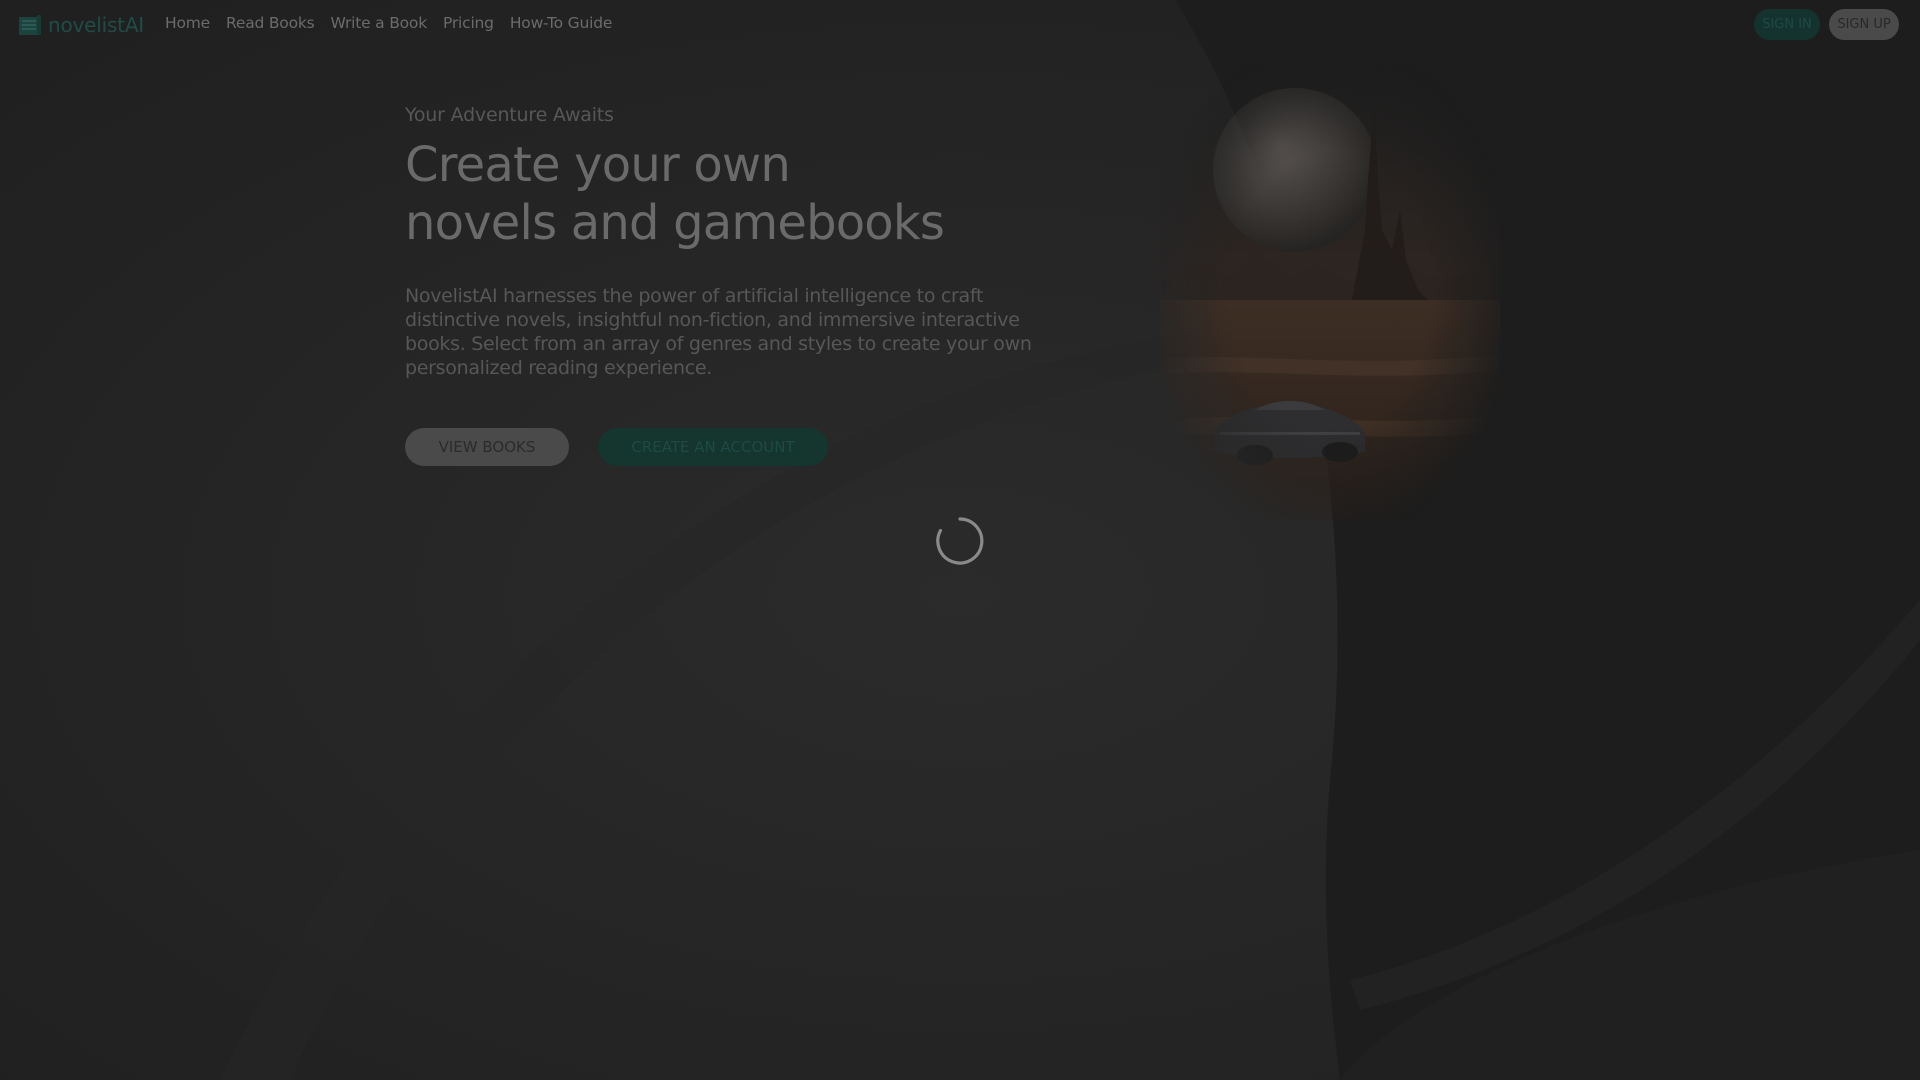  I want to click on logo-link: novelistAI, so click(81, 25).